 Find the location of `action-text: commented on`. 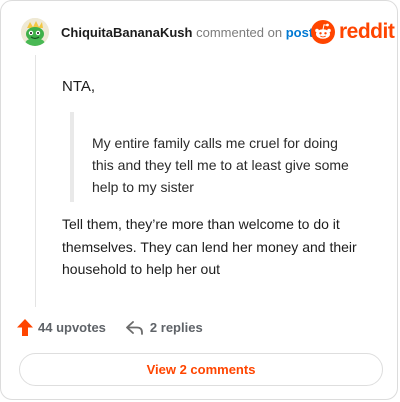

action-text: commented on is located at coordinates (239, 32).